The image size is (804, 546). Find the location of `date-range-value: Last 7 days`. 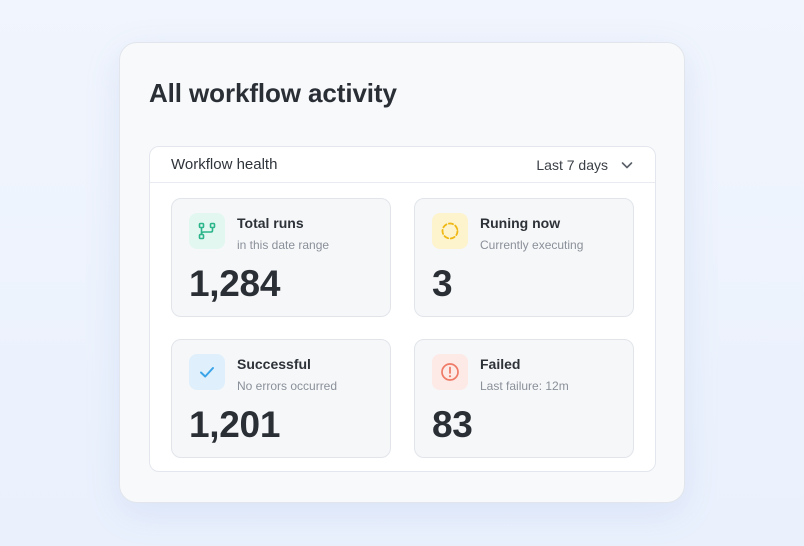

date-range-value: Last 7 days is located at coordinates (572, 165).